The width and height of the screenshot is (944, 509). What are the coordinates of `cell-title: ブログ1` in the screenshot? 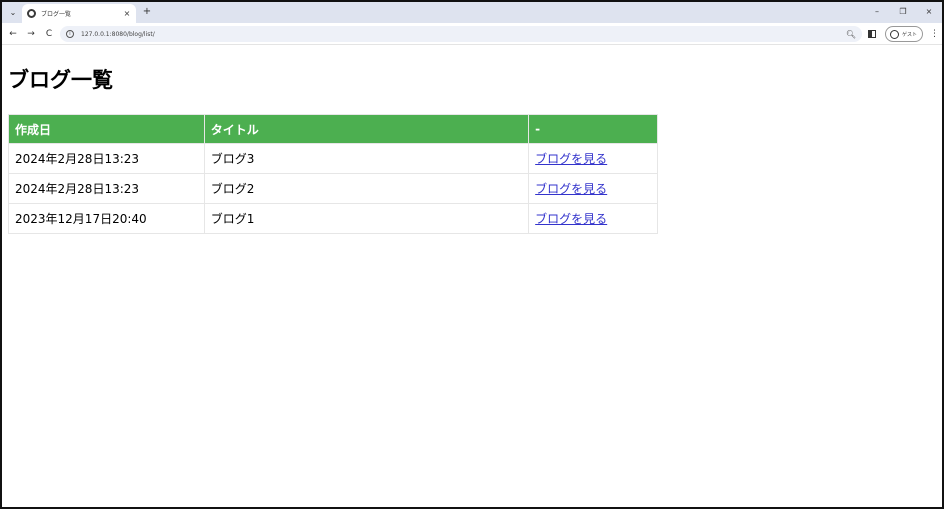 It's located at (366, 218).